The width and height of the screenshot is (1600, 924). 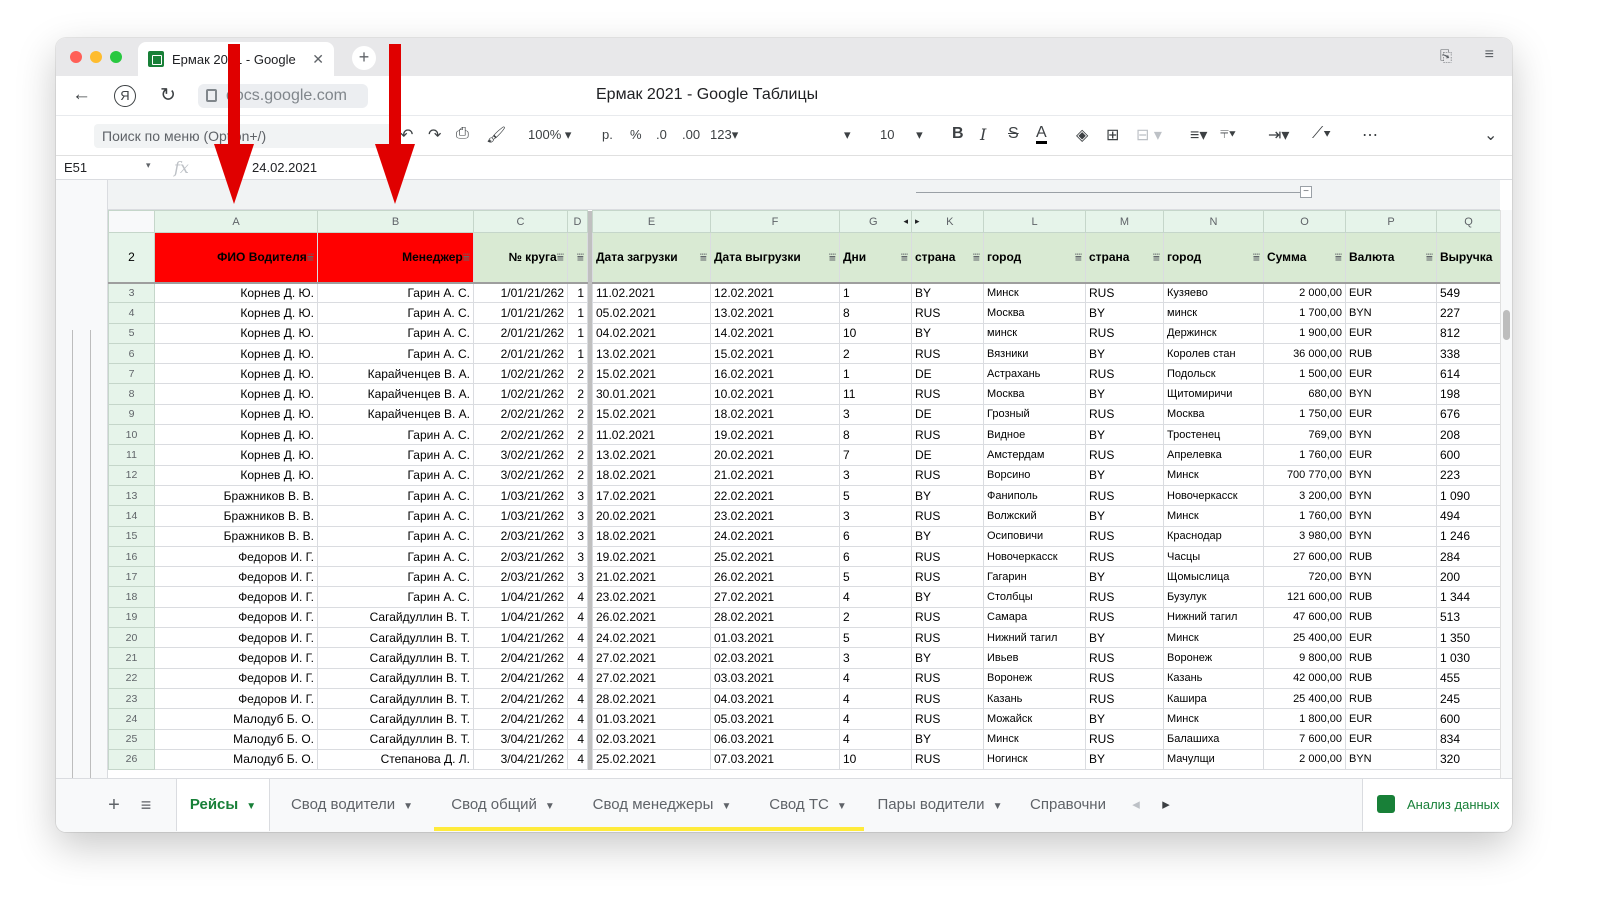 What do you see at coordinates (131, 698) in the screenshot?
I see `row-number: 23` at bounding box center [131, 698].